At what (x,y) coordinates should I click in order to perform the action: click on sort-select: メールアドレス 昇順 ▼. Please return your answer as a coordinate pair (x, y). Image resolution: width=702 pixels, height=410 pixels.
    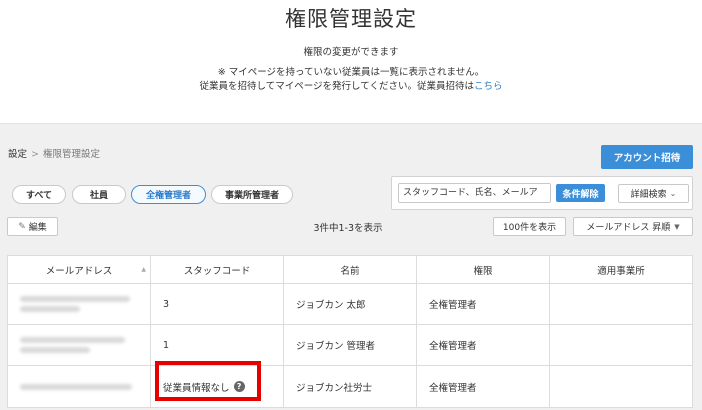
    Looking at the image, I should click on (633, 226).